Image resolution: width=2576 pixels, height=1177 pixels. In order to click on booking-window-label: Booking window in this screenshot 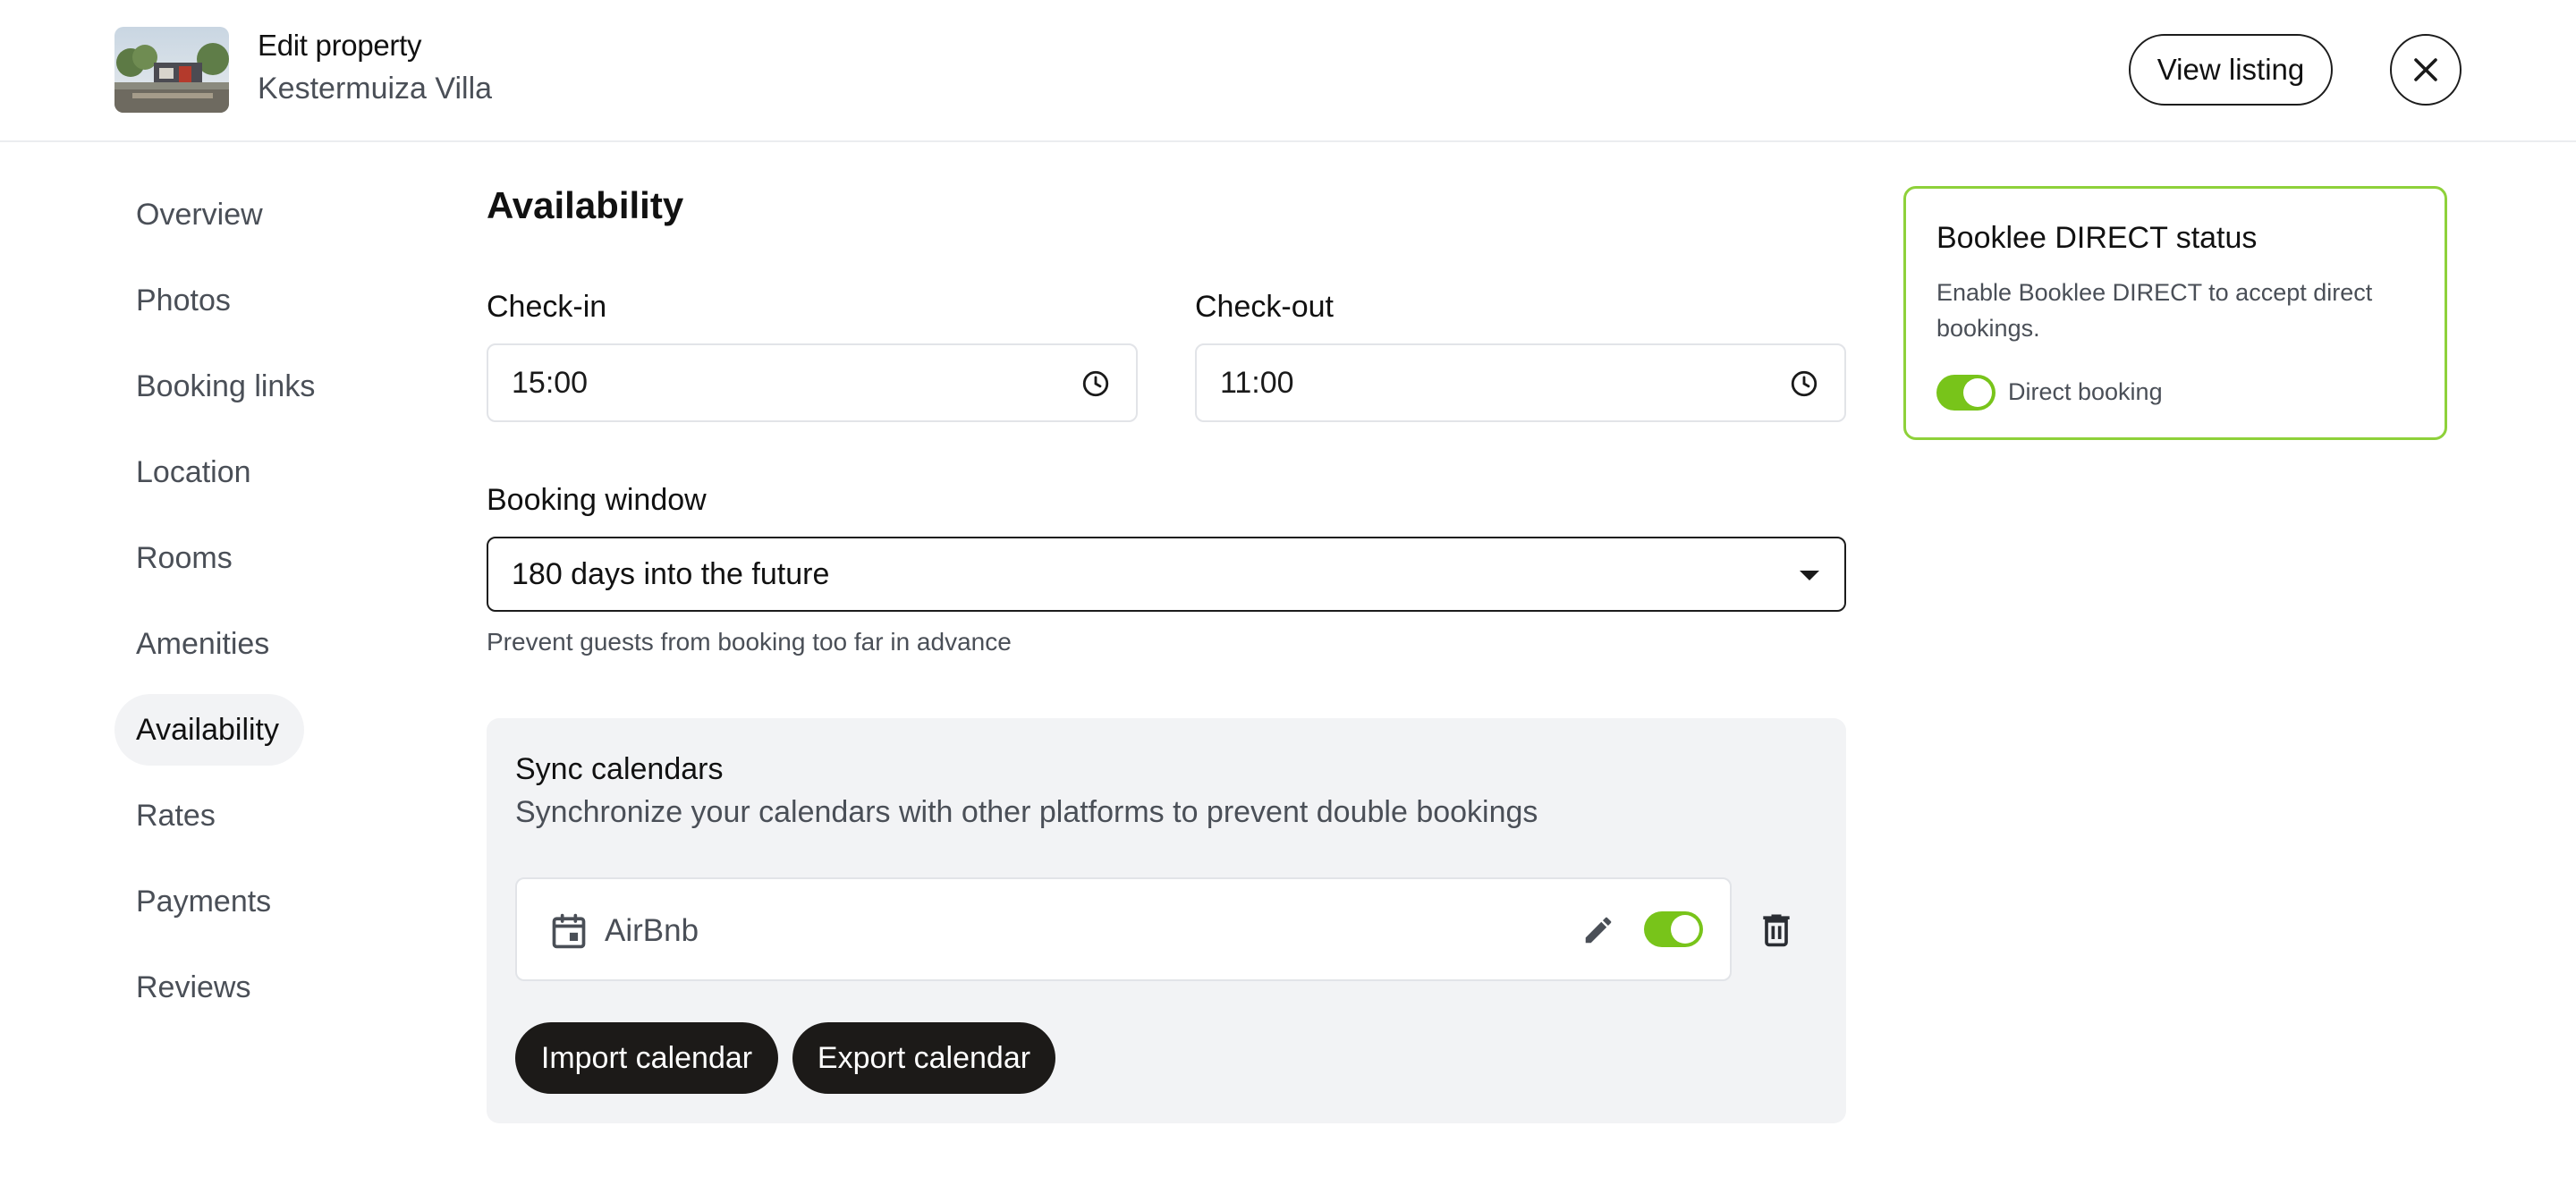, I will do `click(597, 500)`.